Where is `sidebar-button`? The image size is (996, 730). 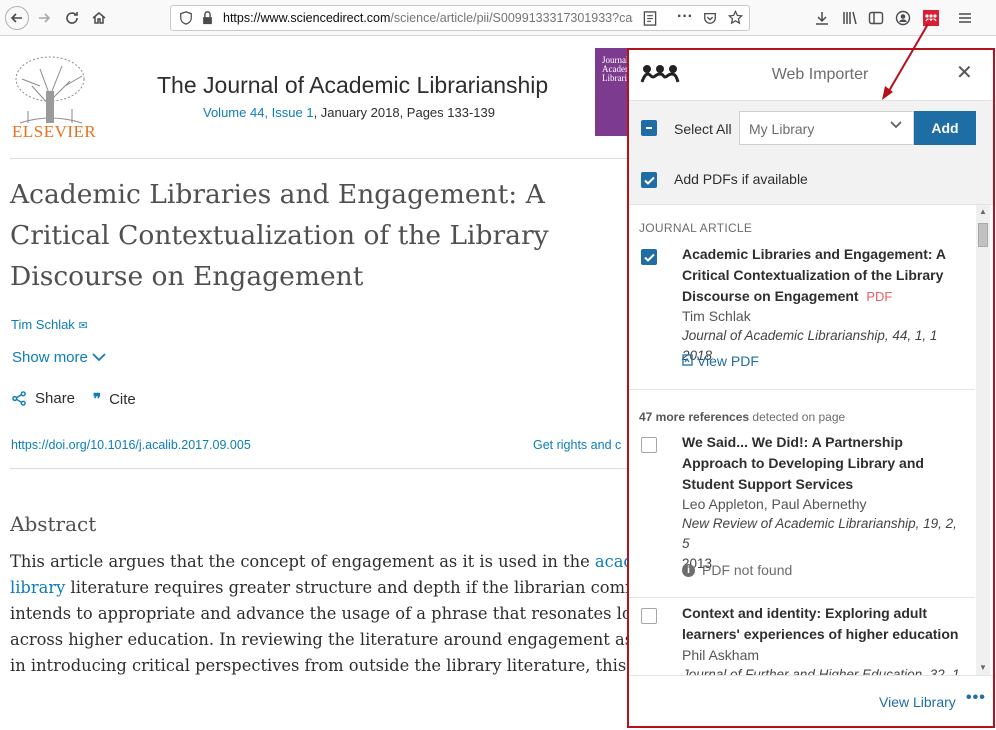
sidebar-button is located at coordinates (876, 18).